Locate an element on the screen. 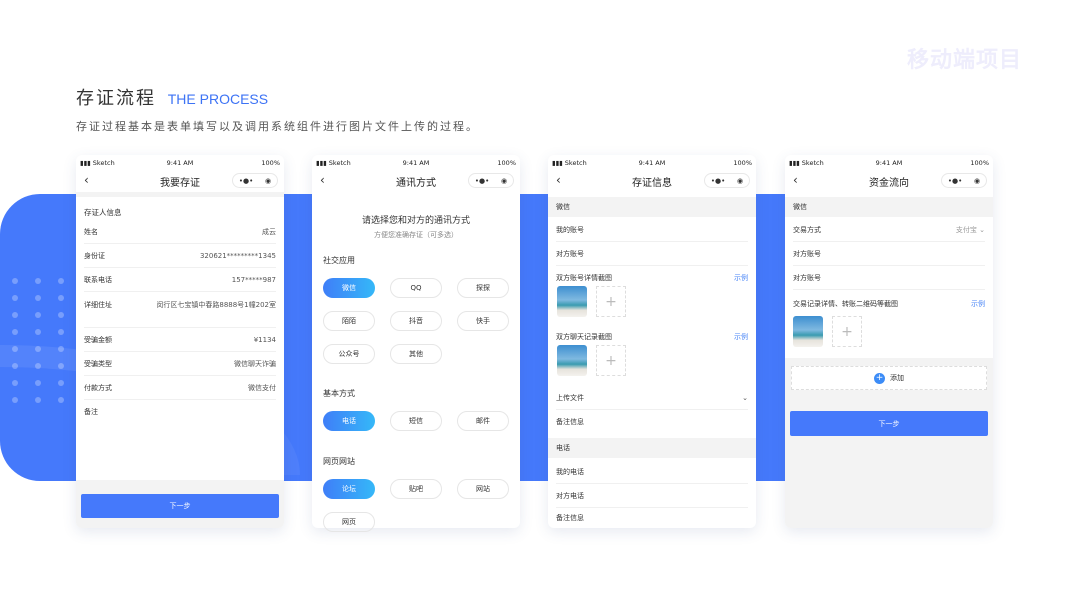 The image size is (1067, 600). option-chip: 贴吧 is located at coordinates (416, 489).